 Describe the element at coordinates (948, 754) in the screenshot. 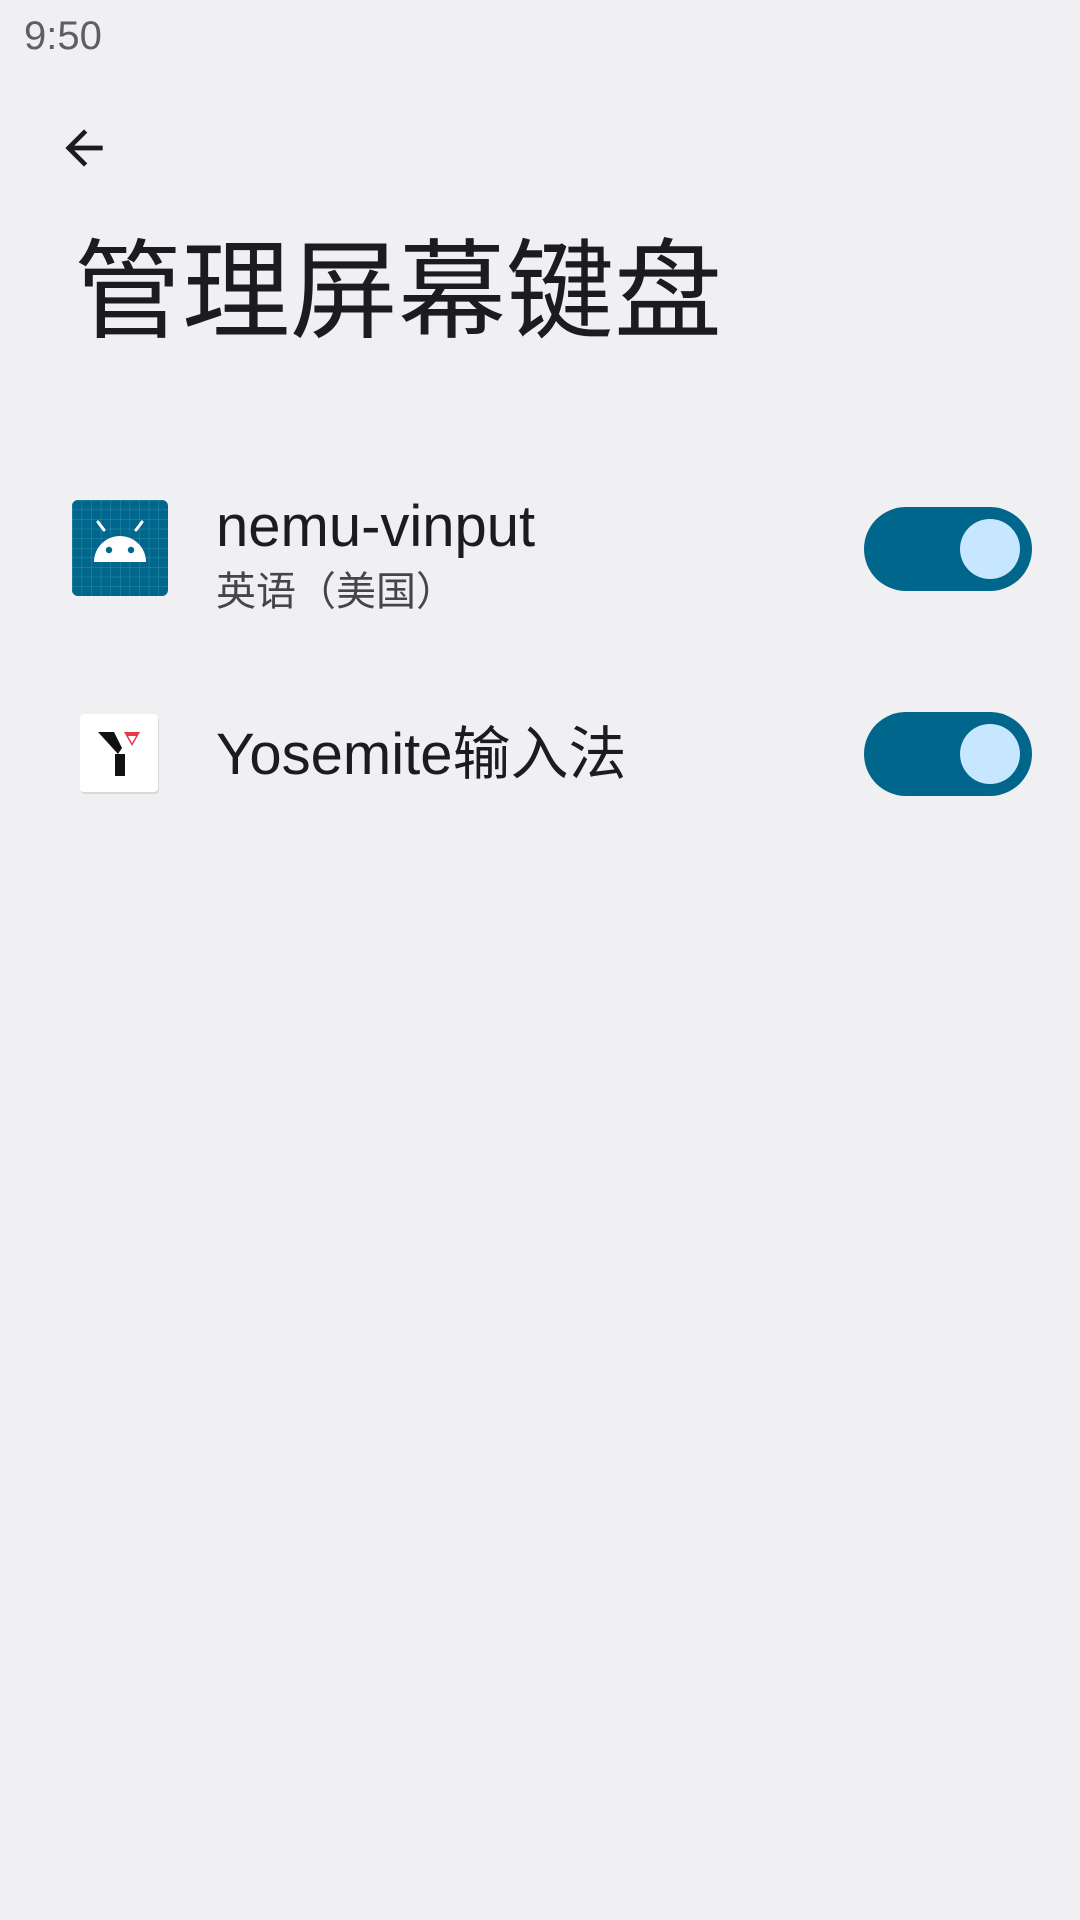

I see `enable-toggle-yosemite` at that location.